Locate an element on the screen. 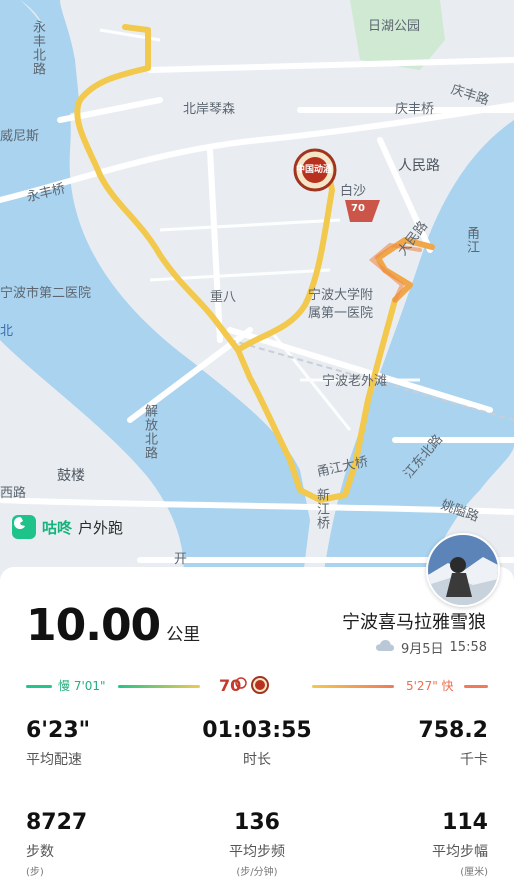 Image resolution: width=514 pixels, height=886 pixels. slow-pace-dash is located at coordinates (39, 686).